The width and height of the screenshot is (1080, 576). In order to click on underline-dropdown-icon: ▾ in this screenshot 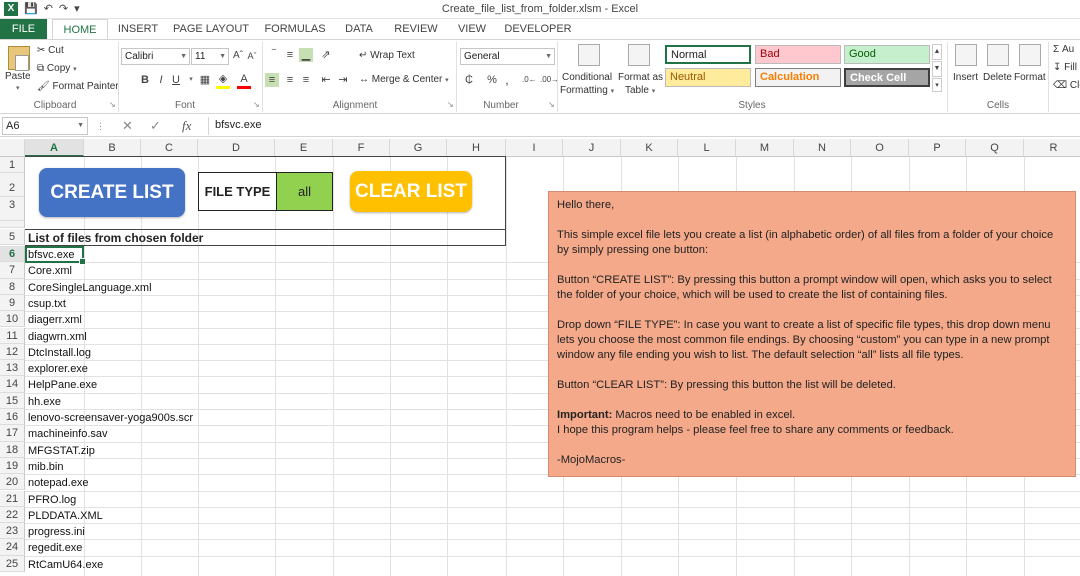, I will do `click(191, 80)`.